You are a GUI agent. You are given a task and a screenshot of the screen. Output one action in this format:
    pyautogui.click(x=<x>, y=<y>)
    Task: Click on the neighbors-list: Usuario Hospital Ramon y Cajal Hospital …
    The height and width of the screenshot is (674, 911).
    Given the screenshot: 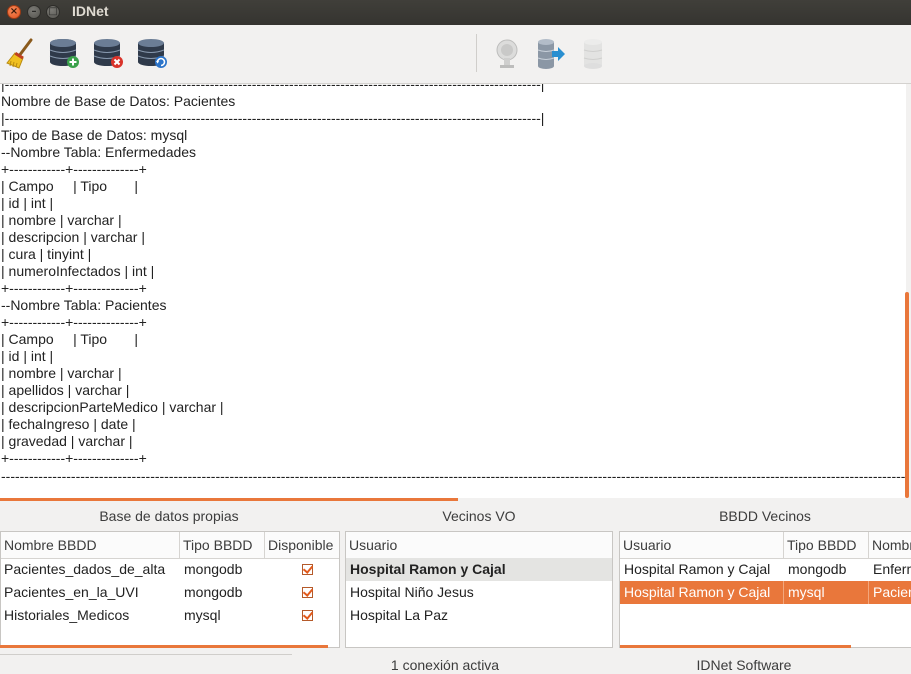 What is the action you would take?
    pyautogui.click(x=479, y=589)
    